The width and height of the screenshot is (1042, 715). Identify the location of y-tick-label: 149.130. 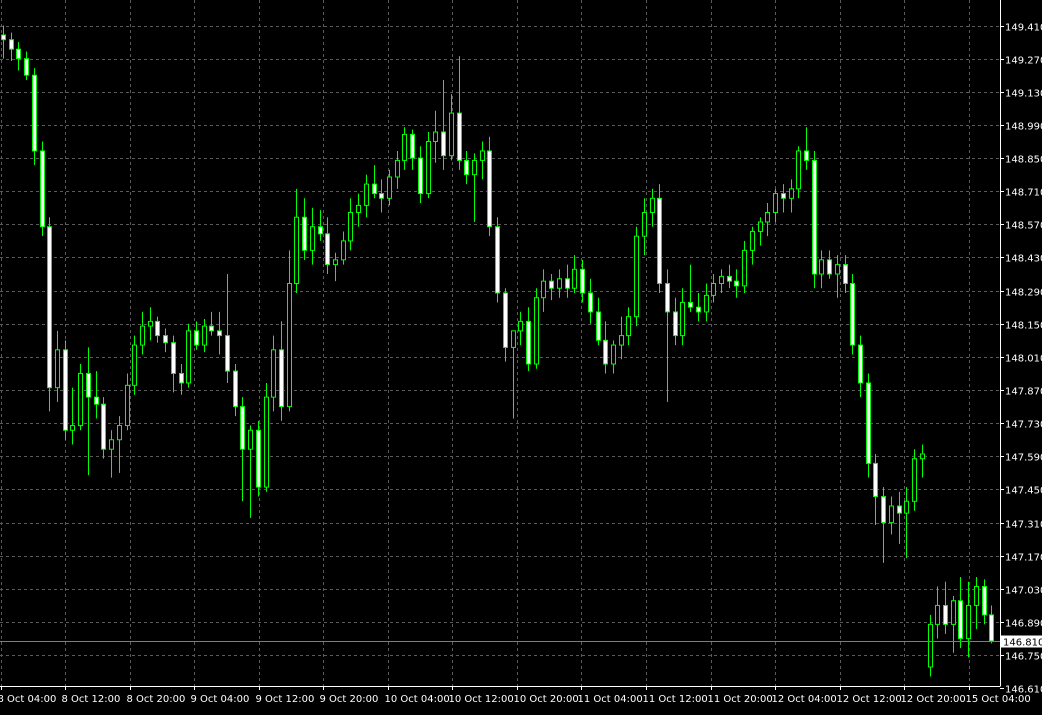
(1023, 94).